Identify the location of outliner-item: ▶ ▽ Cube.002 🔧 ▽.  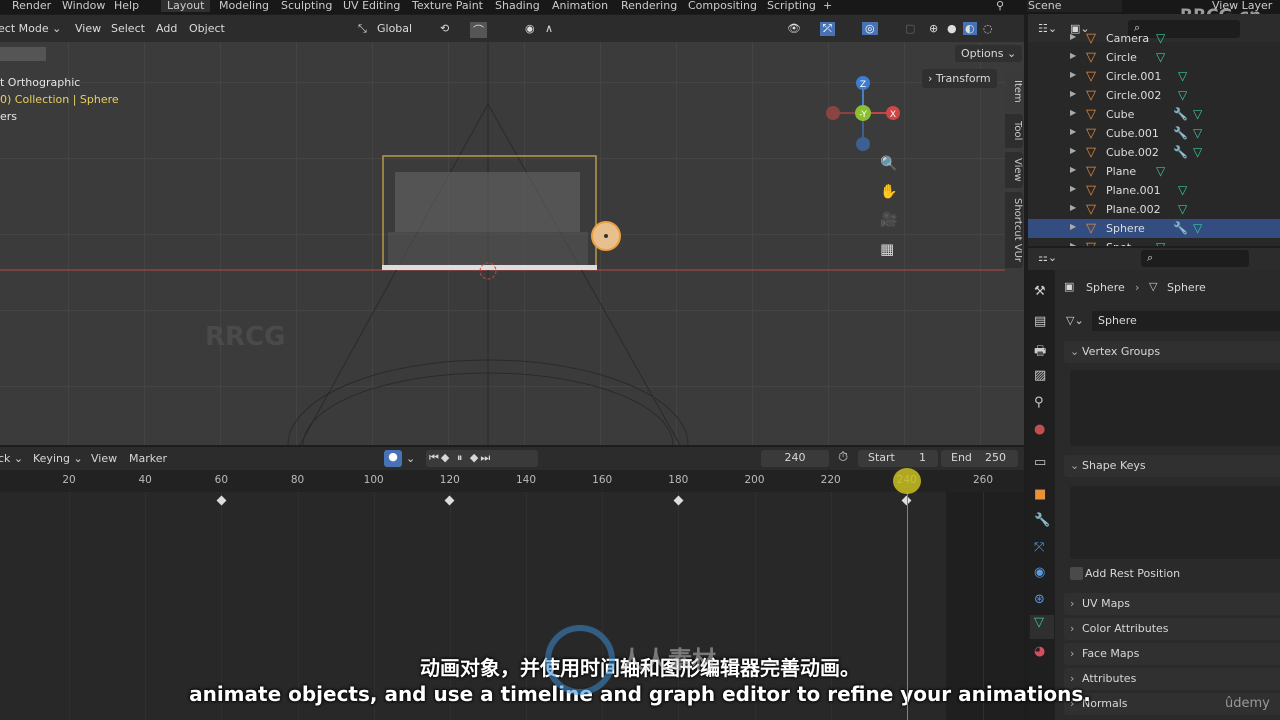
(1154, 152).